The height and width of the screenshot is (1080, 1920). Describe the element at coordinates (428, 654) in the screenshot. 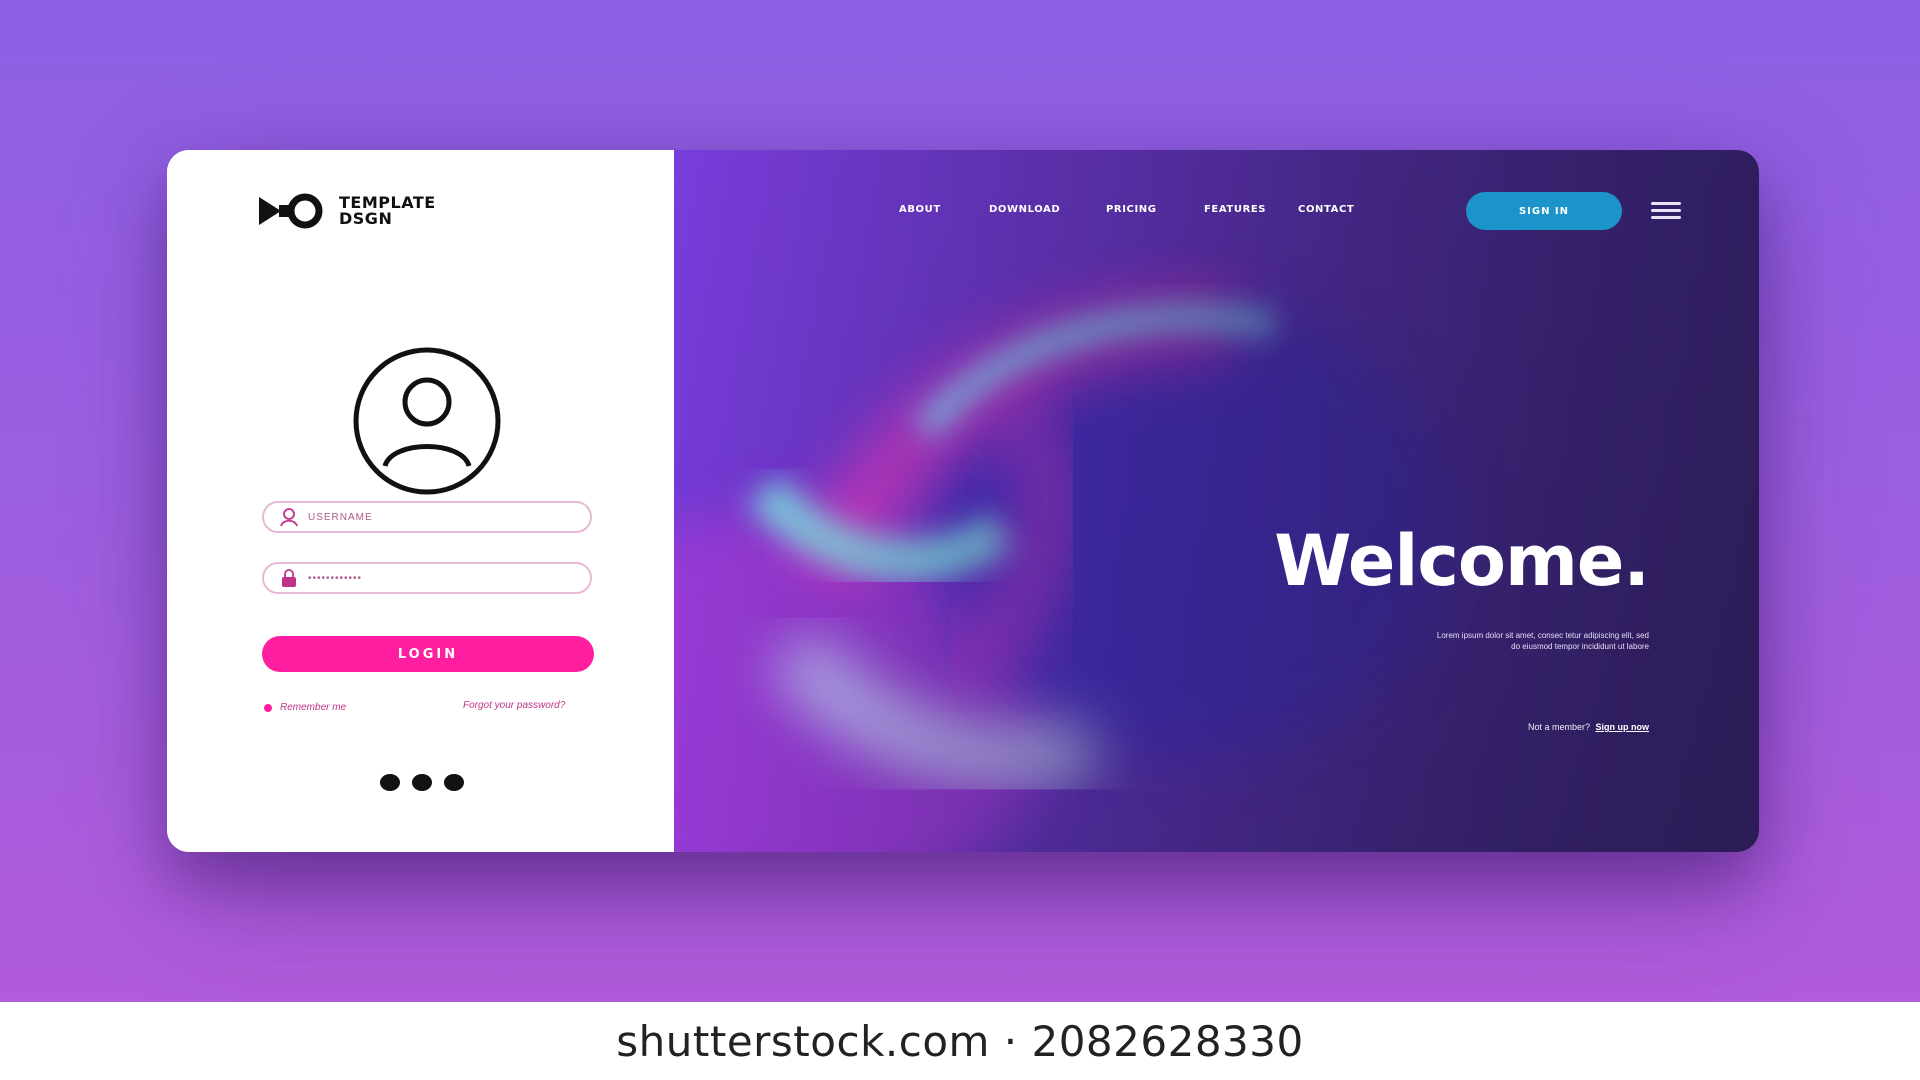

I see `login-button: LOGIN` at that location.